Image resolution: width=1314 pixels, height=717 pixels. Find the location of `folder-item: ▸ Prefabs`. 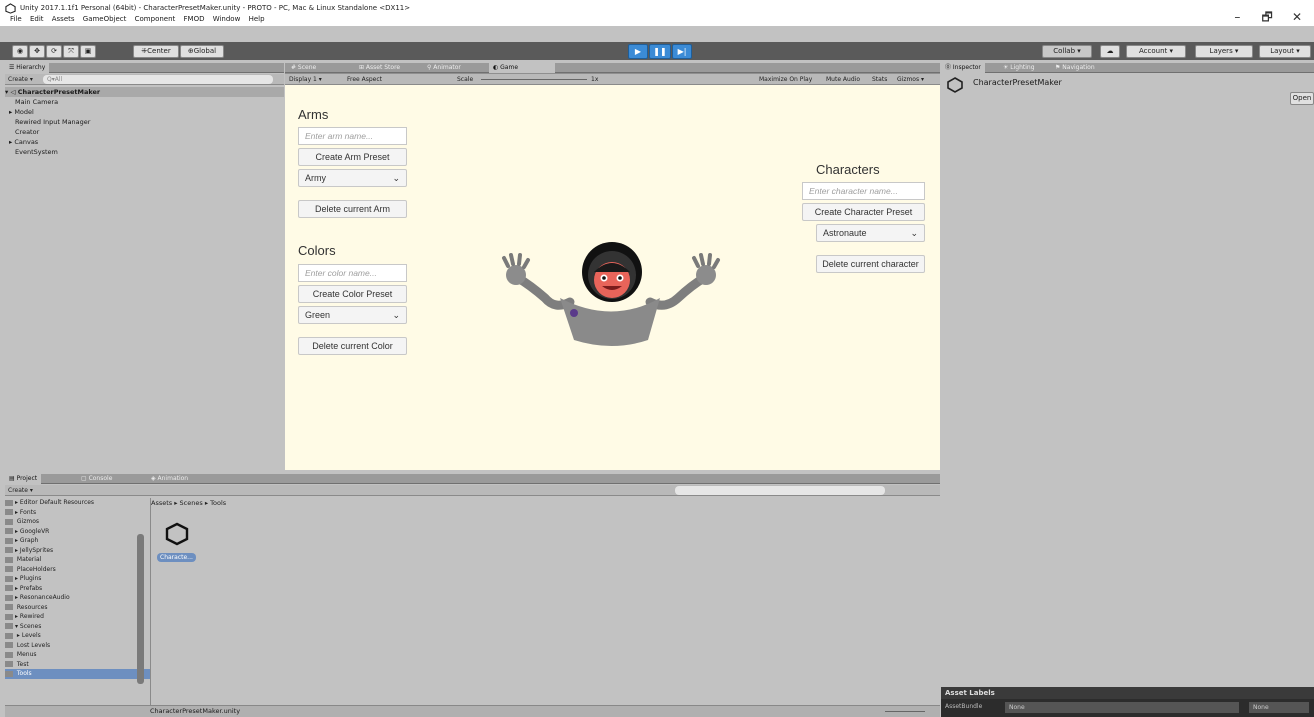

folder-item: ▸ Prefabs is located at coordinates (77, 589).